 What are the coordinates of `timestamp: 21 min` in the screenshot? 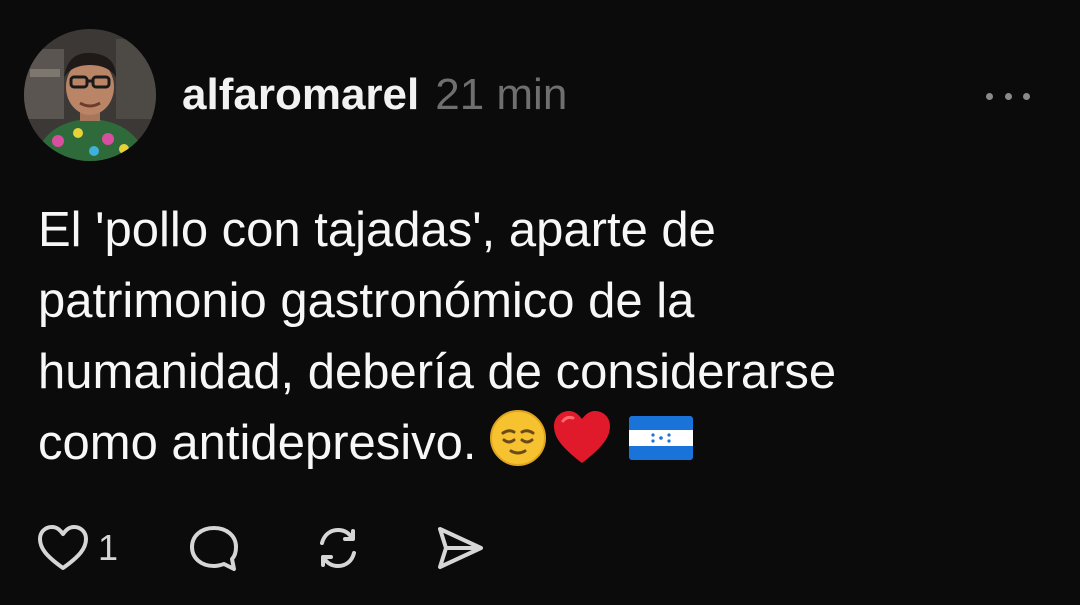 It's located at (501, 94).